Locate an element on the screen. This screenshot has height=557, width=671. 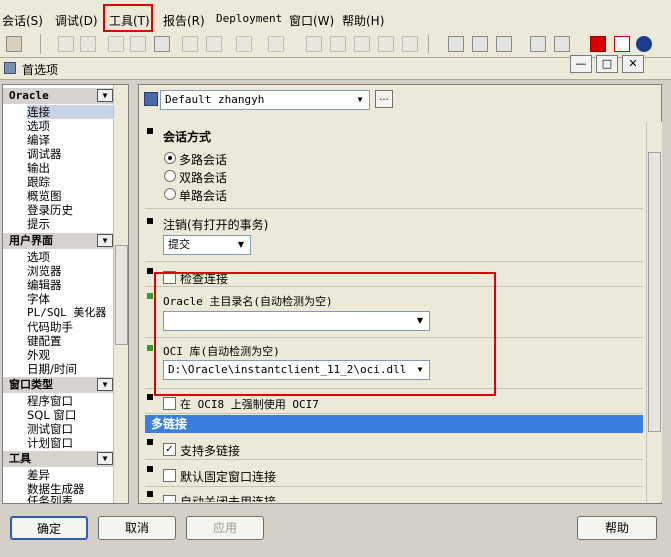
radio-multi-session-label: 多路会话 is located at coordinates (203, 160).